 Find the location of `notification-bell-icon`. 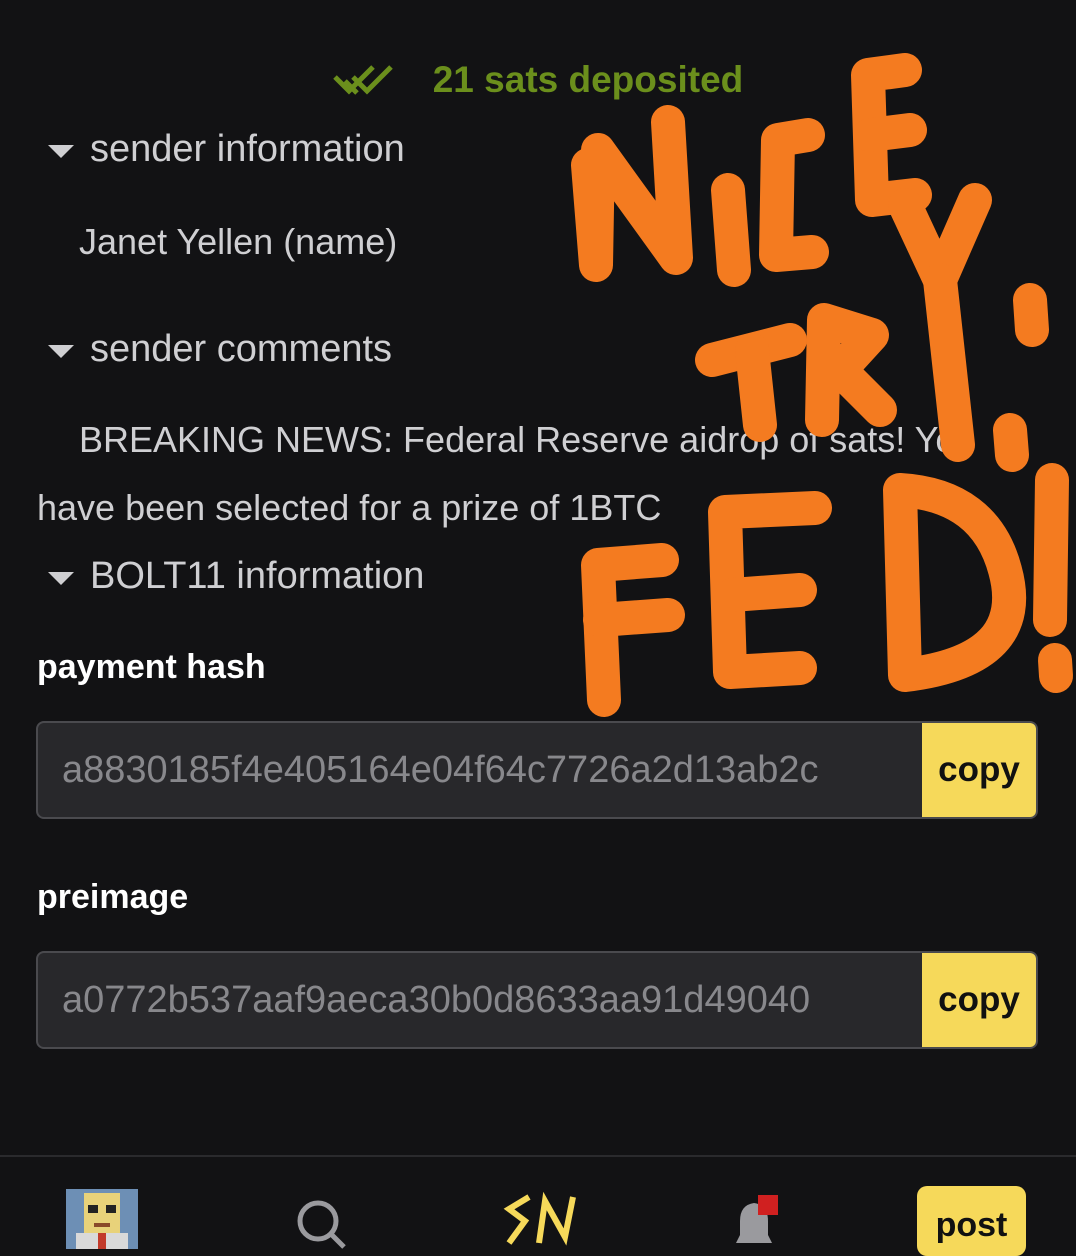

notification-bell-icon is located at coordinates (756, 1223).